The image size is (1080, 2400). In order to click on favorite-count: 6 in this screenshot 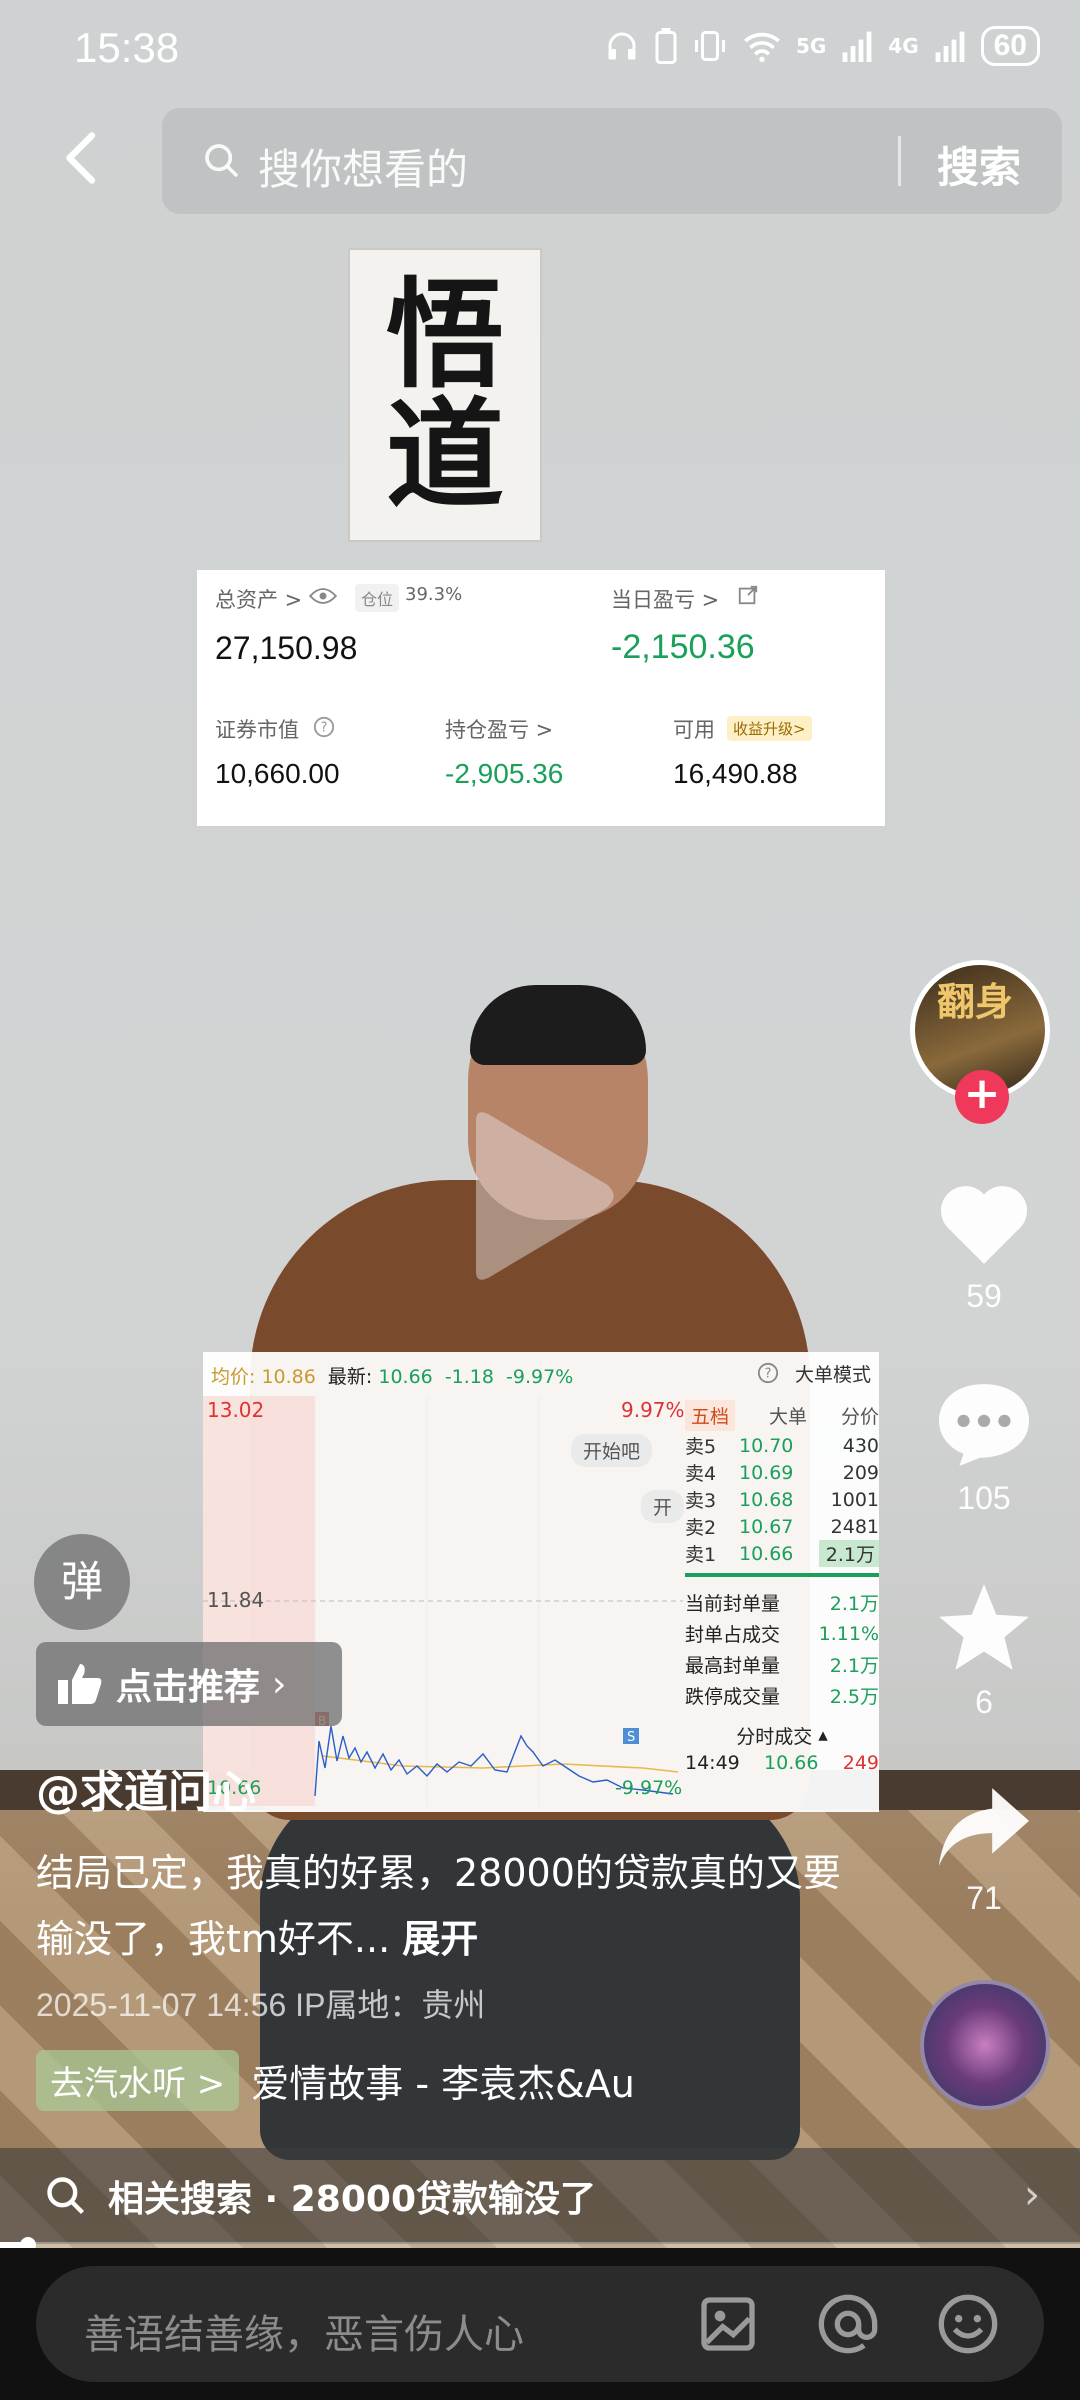, I will do `click(984, 1702)`.